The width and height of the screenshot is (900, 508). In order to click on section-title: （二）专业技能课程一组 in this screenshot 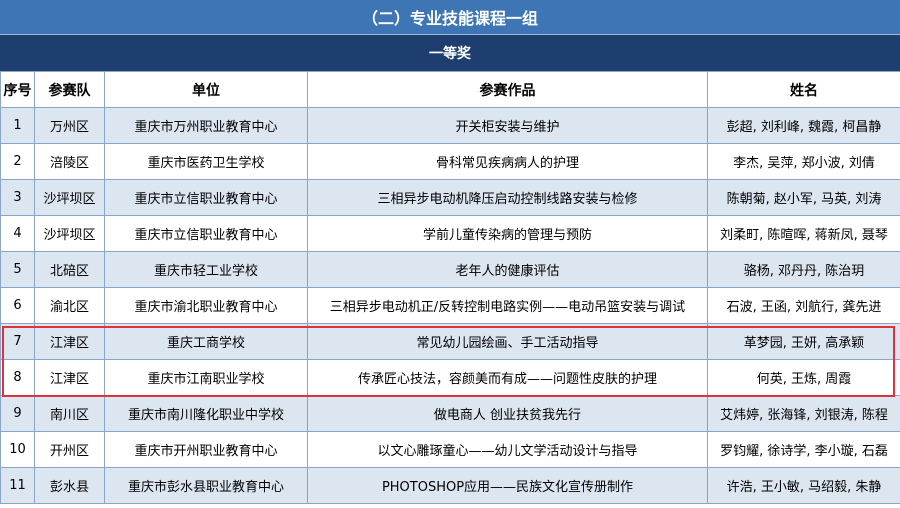, I will do `click(450, 17)`.